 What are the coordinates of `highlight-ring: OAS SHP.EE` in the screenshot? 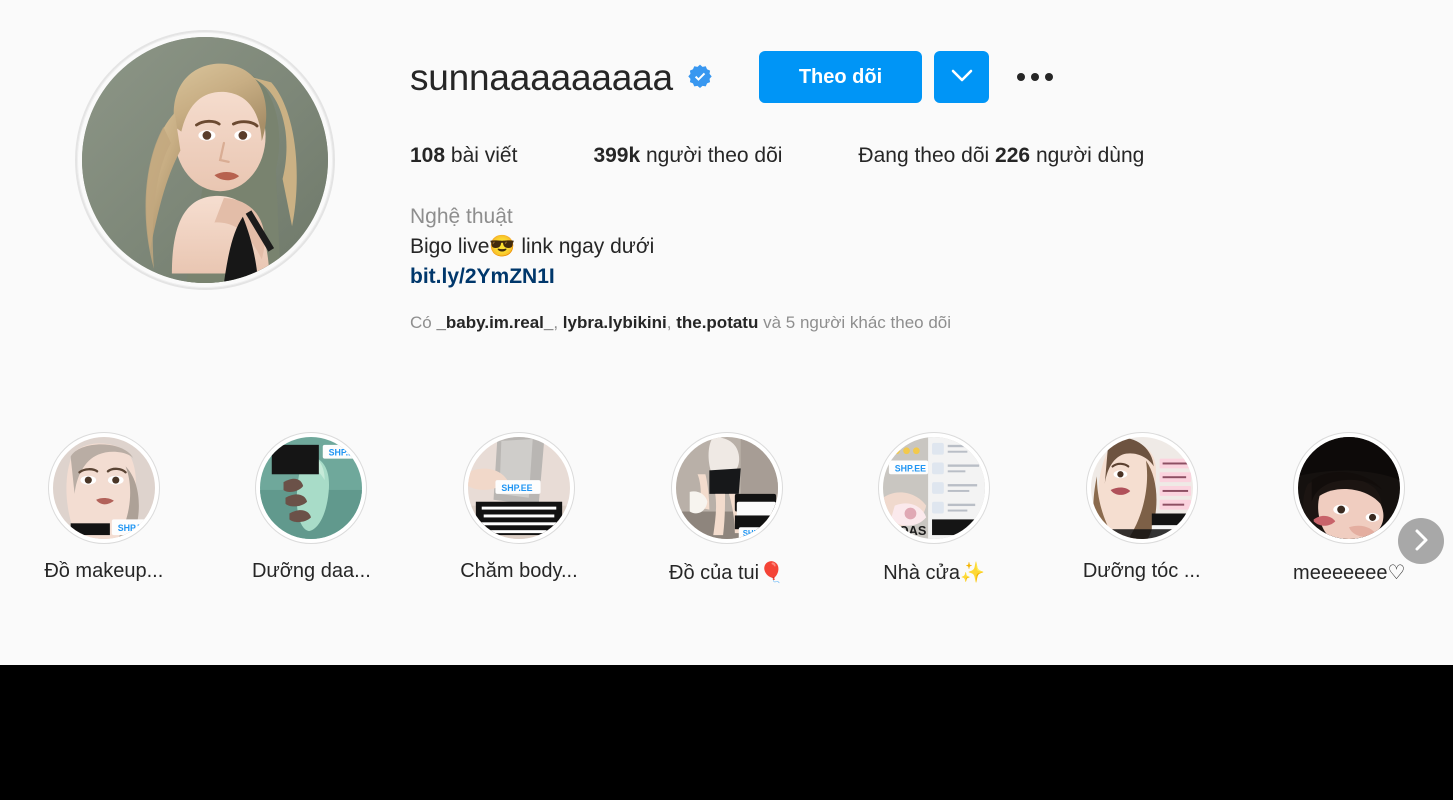 It's located at (934, 488).